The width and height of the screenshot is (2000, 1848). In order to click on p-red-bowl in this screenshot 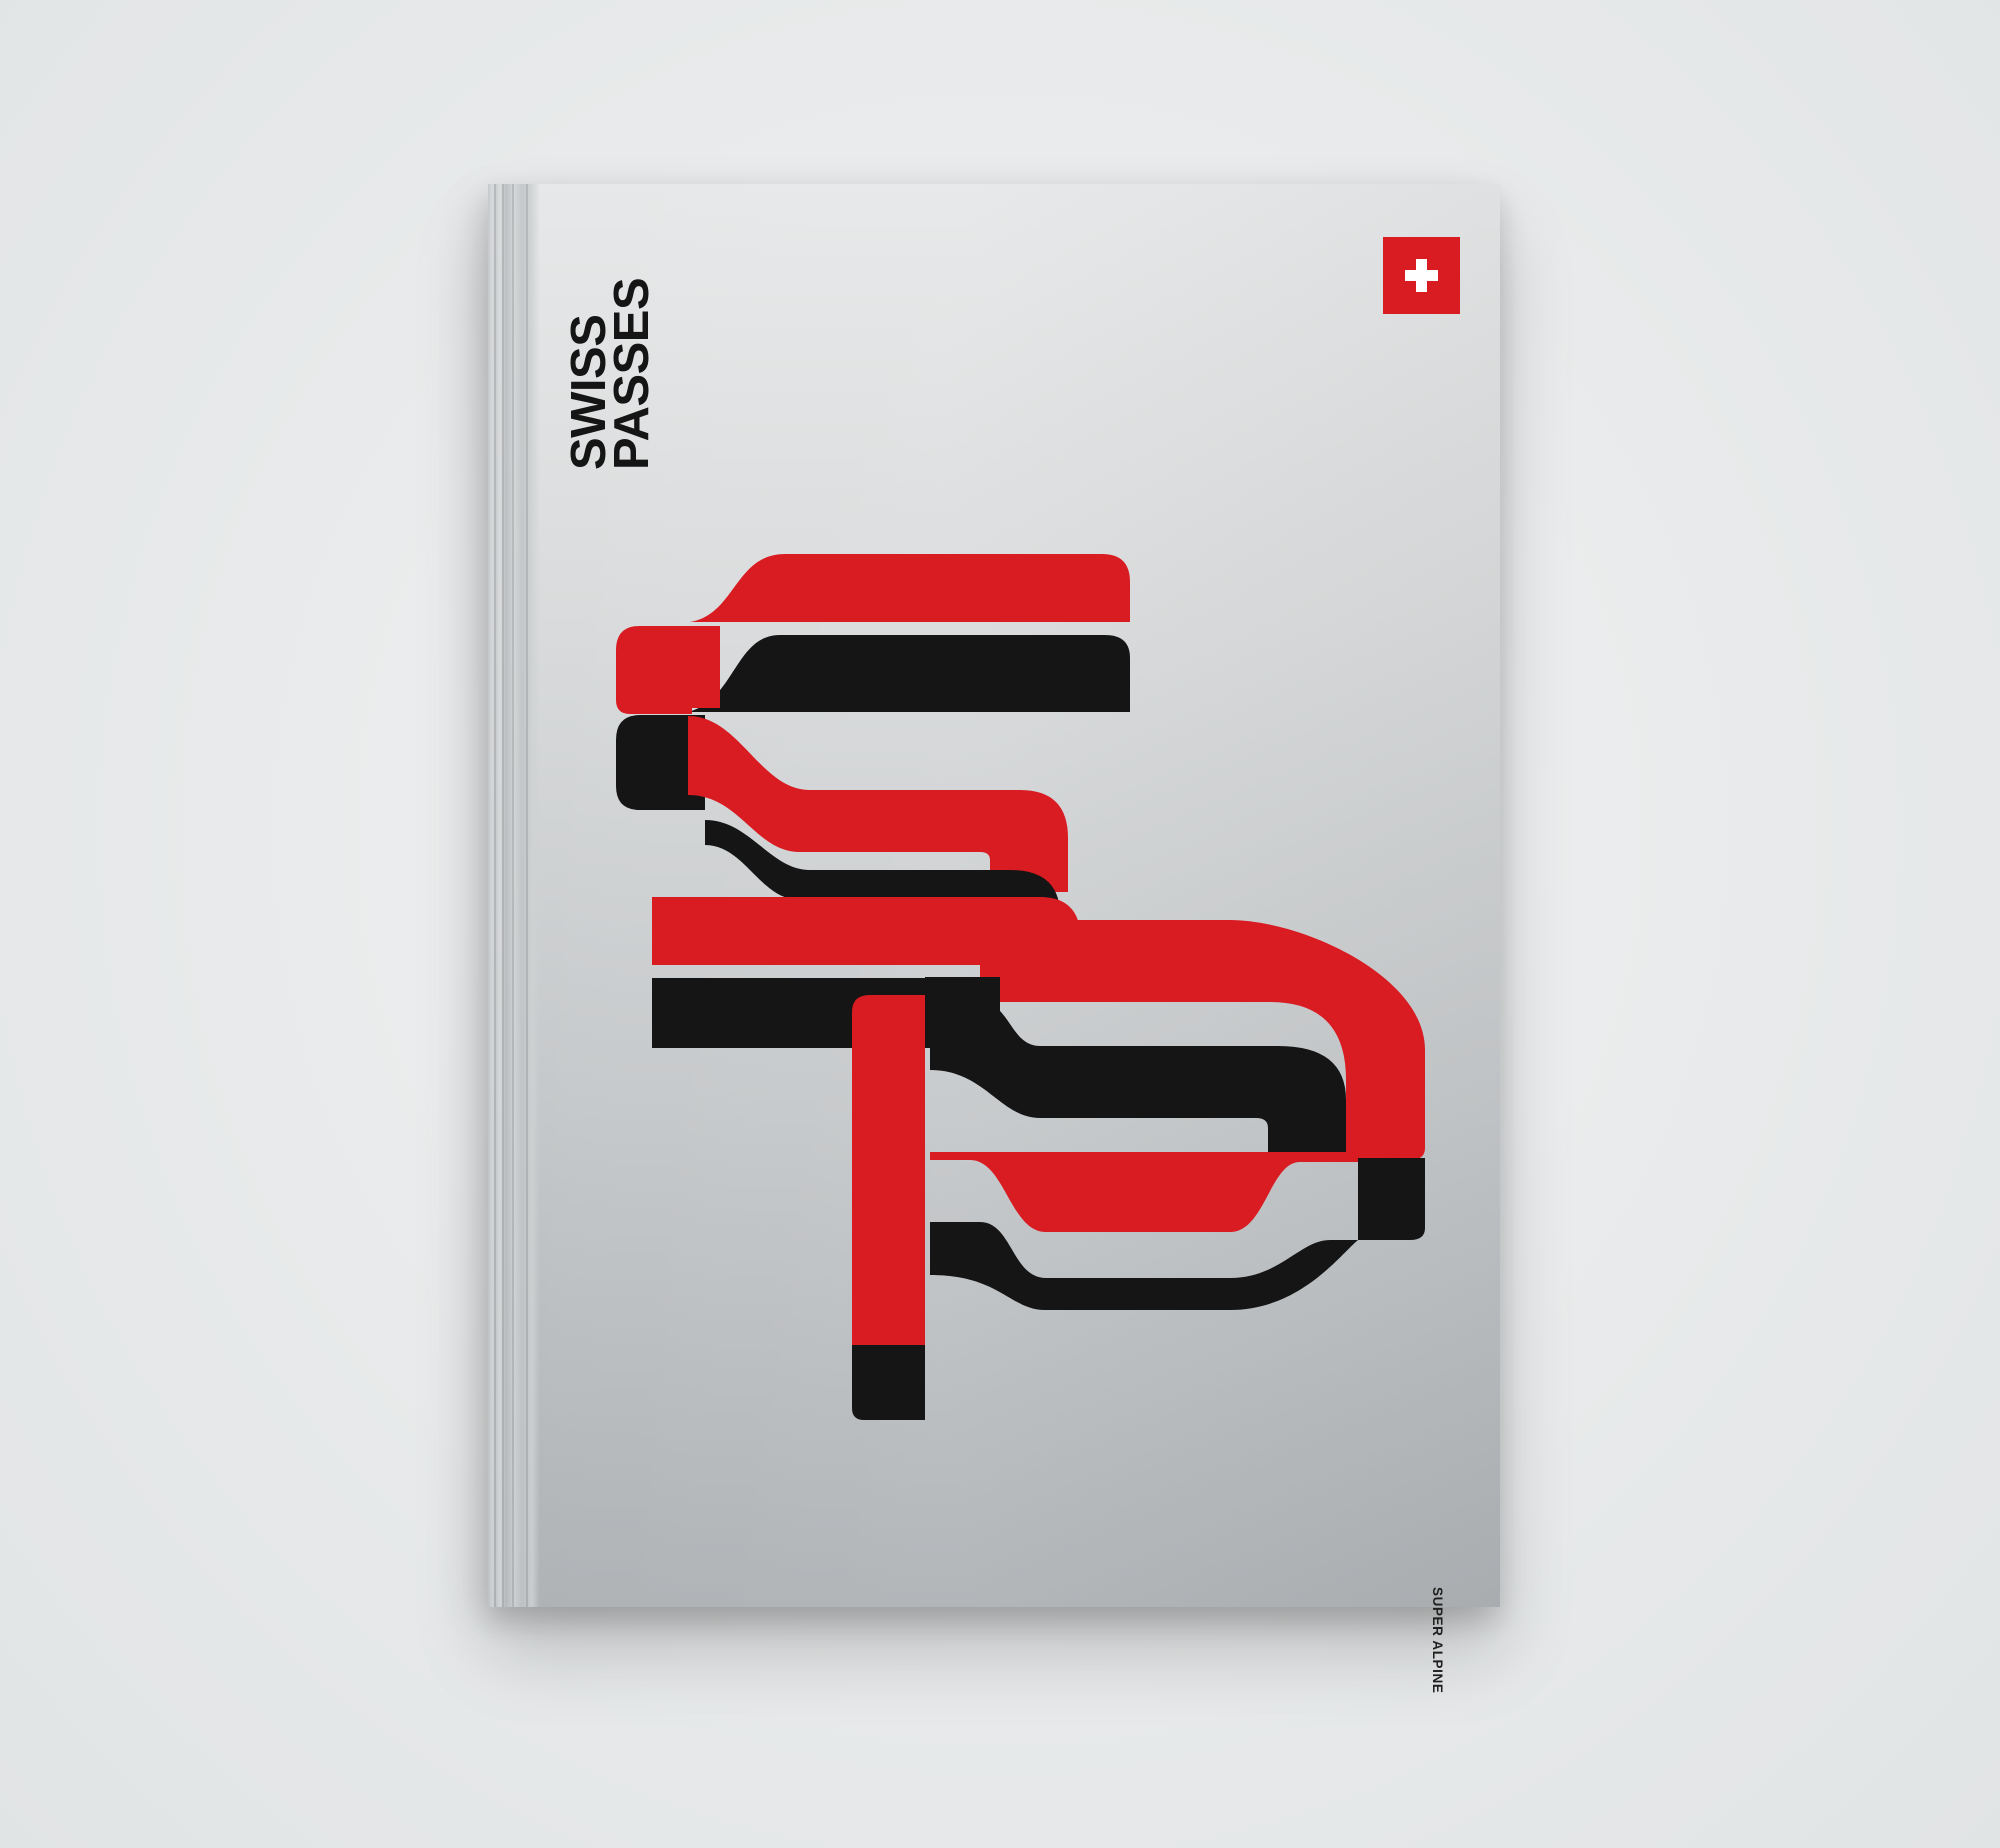, I will do `click(1202, 1040)`.